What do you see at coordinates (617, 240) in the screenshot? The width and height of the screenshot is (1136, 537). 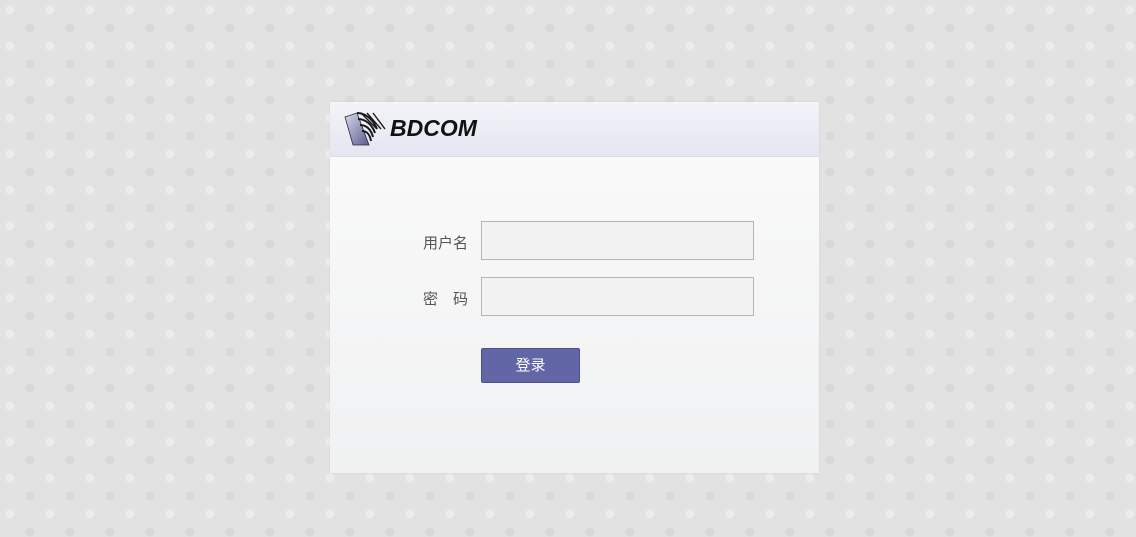 I see `username-input` at bounding box center [617, 240].